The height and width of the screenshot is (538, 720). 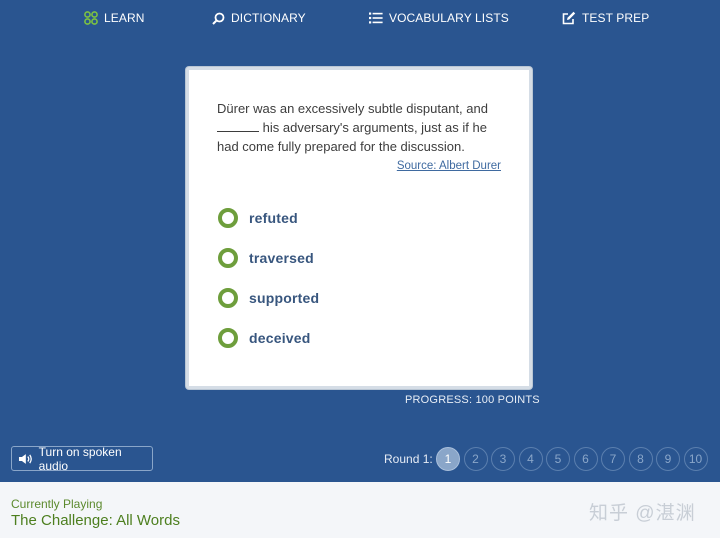 I want to click on nav-test-prep: TEST PREP, so click(x=605, y=18).